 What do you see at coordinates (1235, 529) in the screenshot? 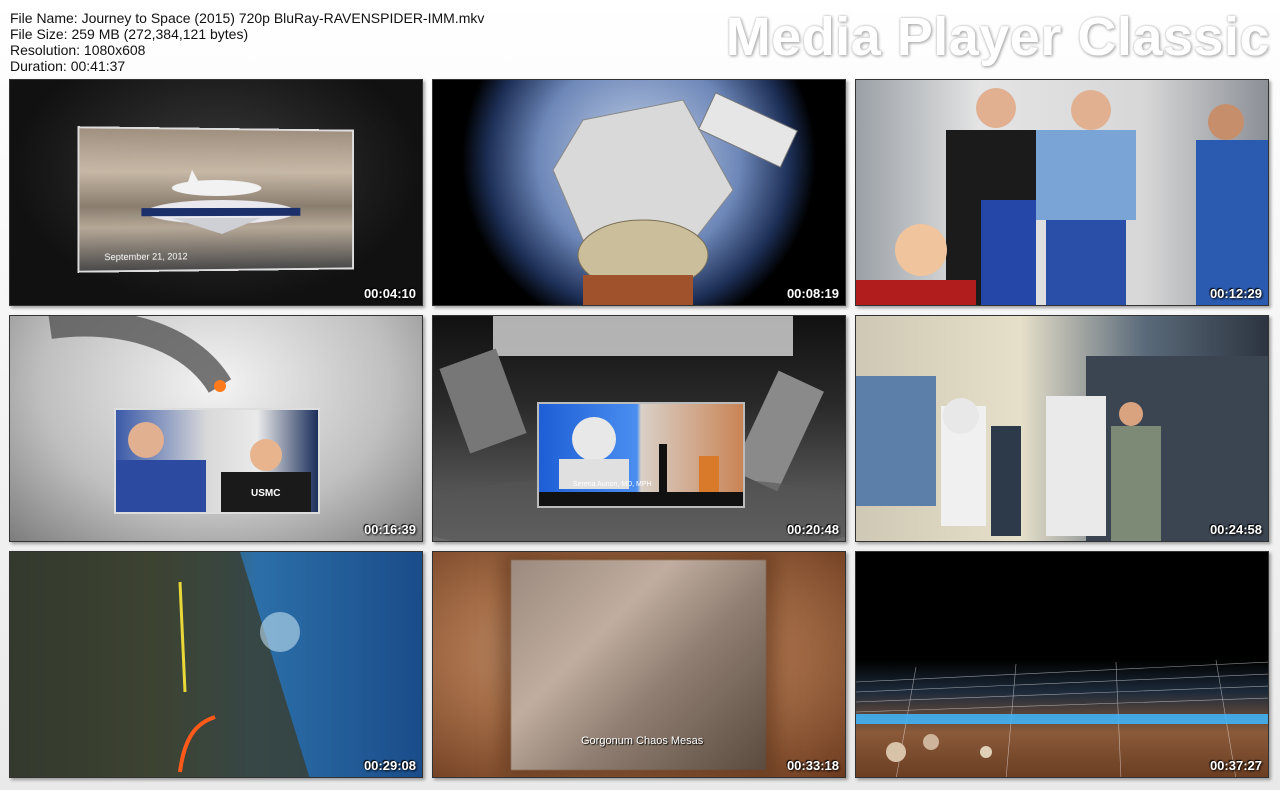
I see `timestamp: 00:24:58` at bounding box center [1235, 529].